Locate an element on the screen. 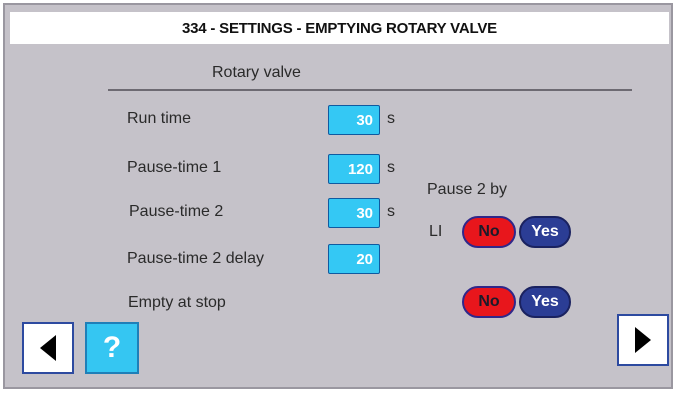 The width and height of the screenshot is (678, 394). pause-time-2-delay-input: 20 is located at coordinates (354, 259).